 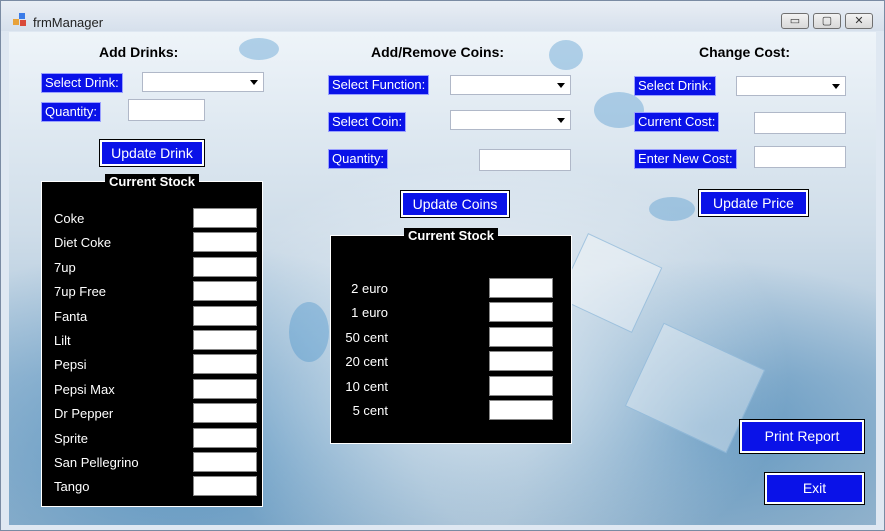 What do you see at coordinates (455, 204) in the screenshot?
I see `update-coins-button: Update Coins` at bounding box center [455, 204].